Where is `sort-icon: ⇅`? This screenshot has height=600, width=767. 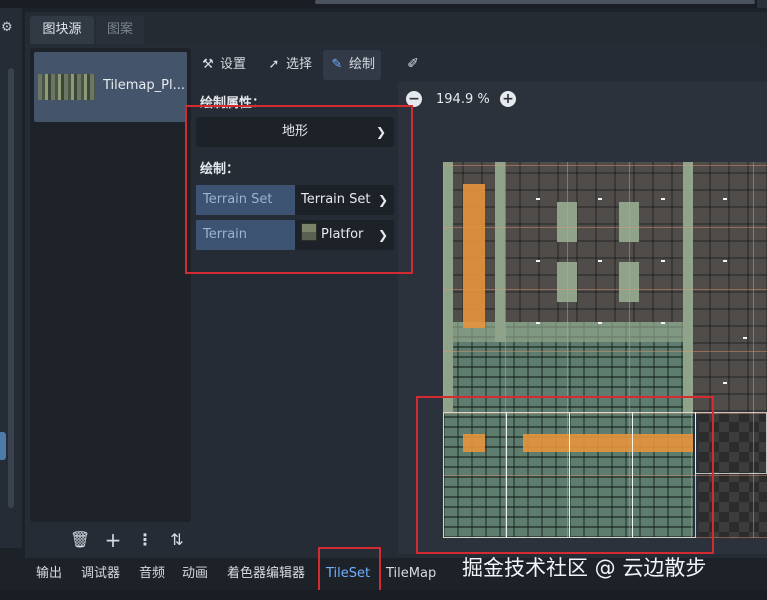 sort-icon: ⇅ is located at coordinates (177, 540).